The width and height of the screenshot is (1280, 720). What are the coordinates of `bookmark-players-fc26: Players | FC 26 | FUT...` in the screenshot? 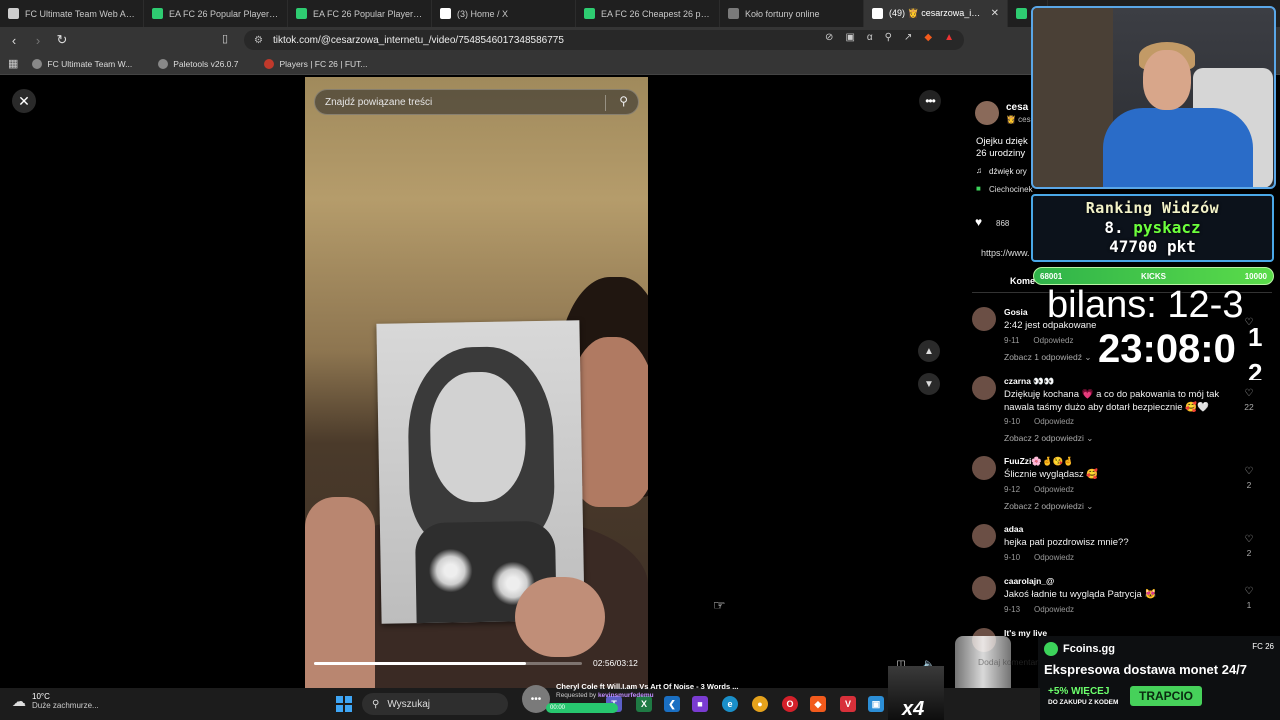 It's located at (316, 63).